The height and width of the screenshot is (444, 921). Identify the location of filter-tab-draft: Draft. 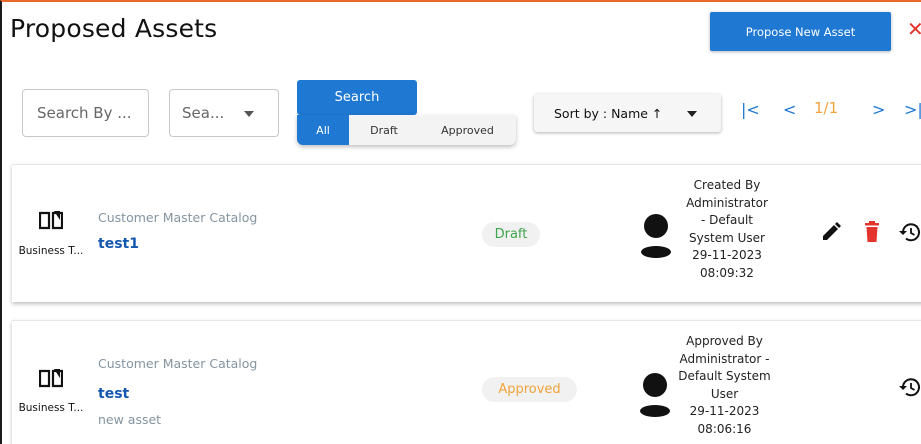
(384, 130).